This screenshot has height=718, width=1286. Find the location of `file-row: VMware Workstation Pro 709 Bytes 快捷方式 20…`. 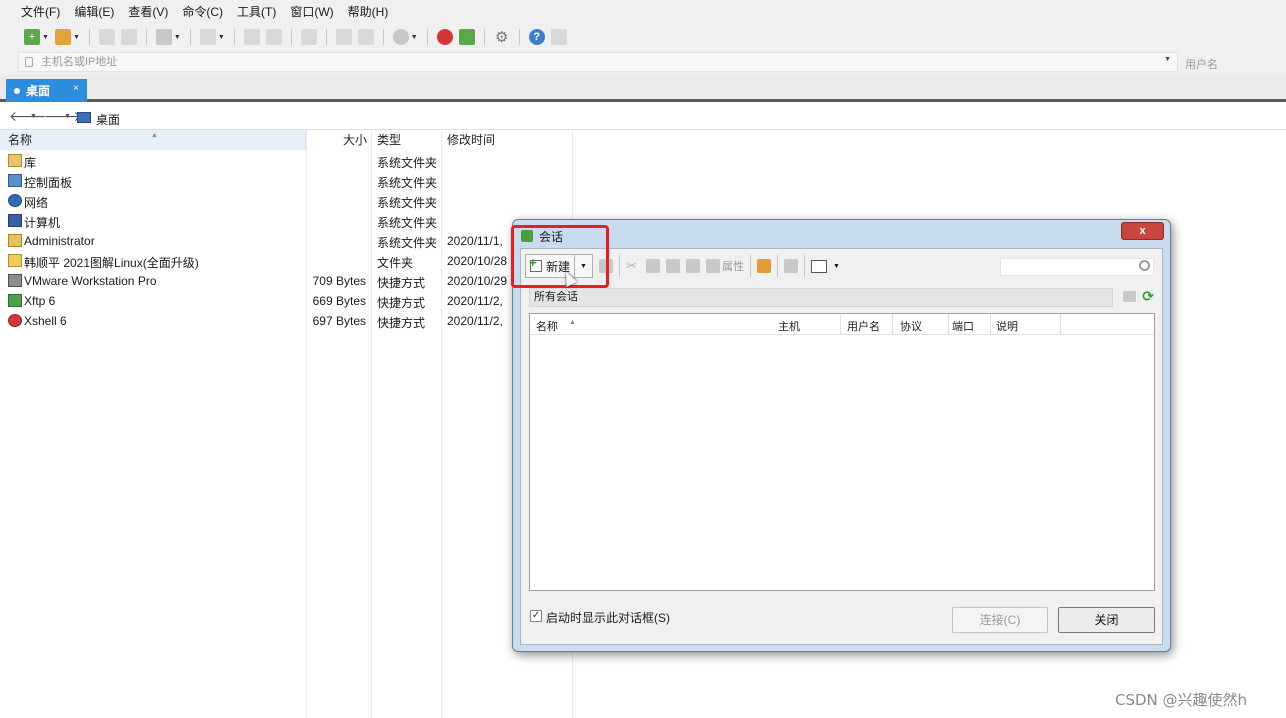

file-row: VMware Workstation Pro 709 Bytes 快捷方式 20… is located at coordinates (290, 281).